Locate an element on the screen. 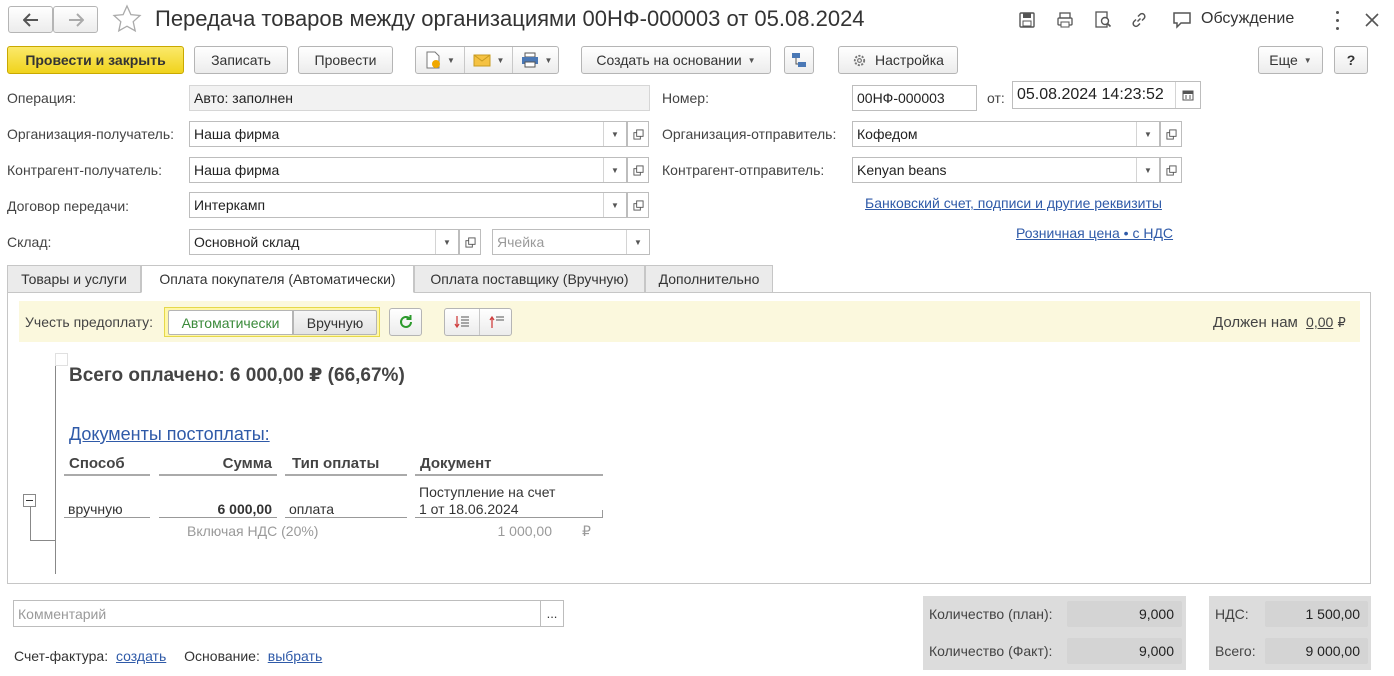 This screenshot has height=676, width=1394. email-button: ▼ is located at coordinates (488, 60).